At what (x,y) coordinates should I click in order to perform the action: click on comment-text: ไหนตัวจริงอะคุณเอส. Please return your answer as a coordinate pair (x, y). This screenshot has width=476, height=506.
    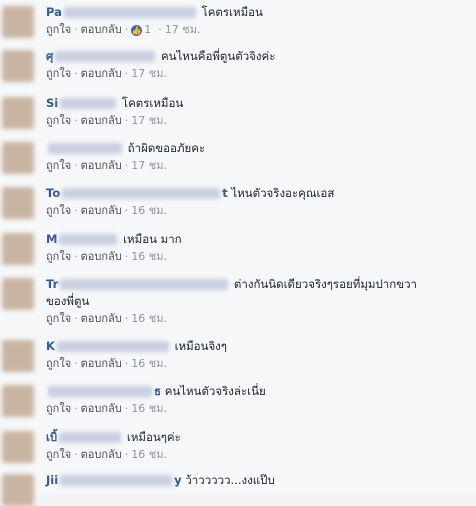
    Looking at the image, I should click on (283, 193).